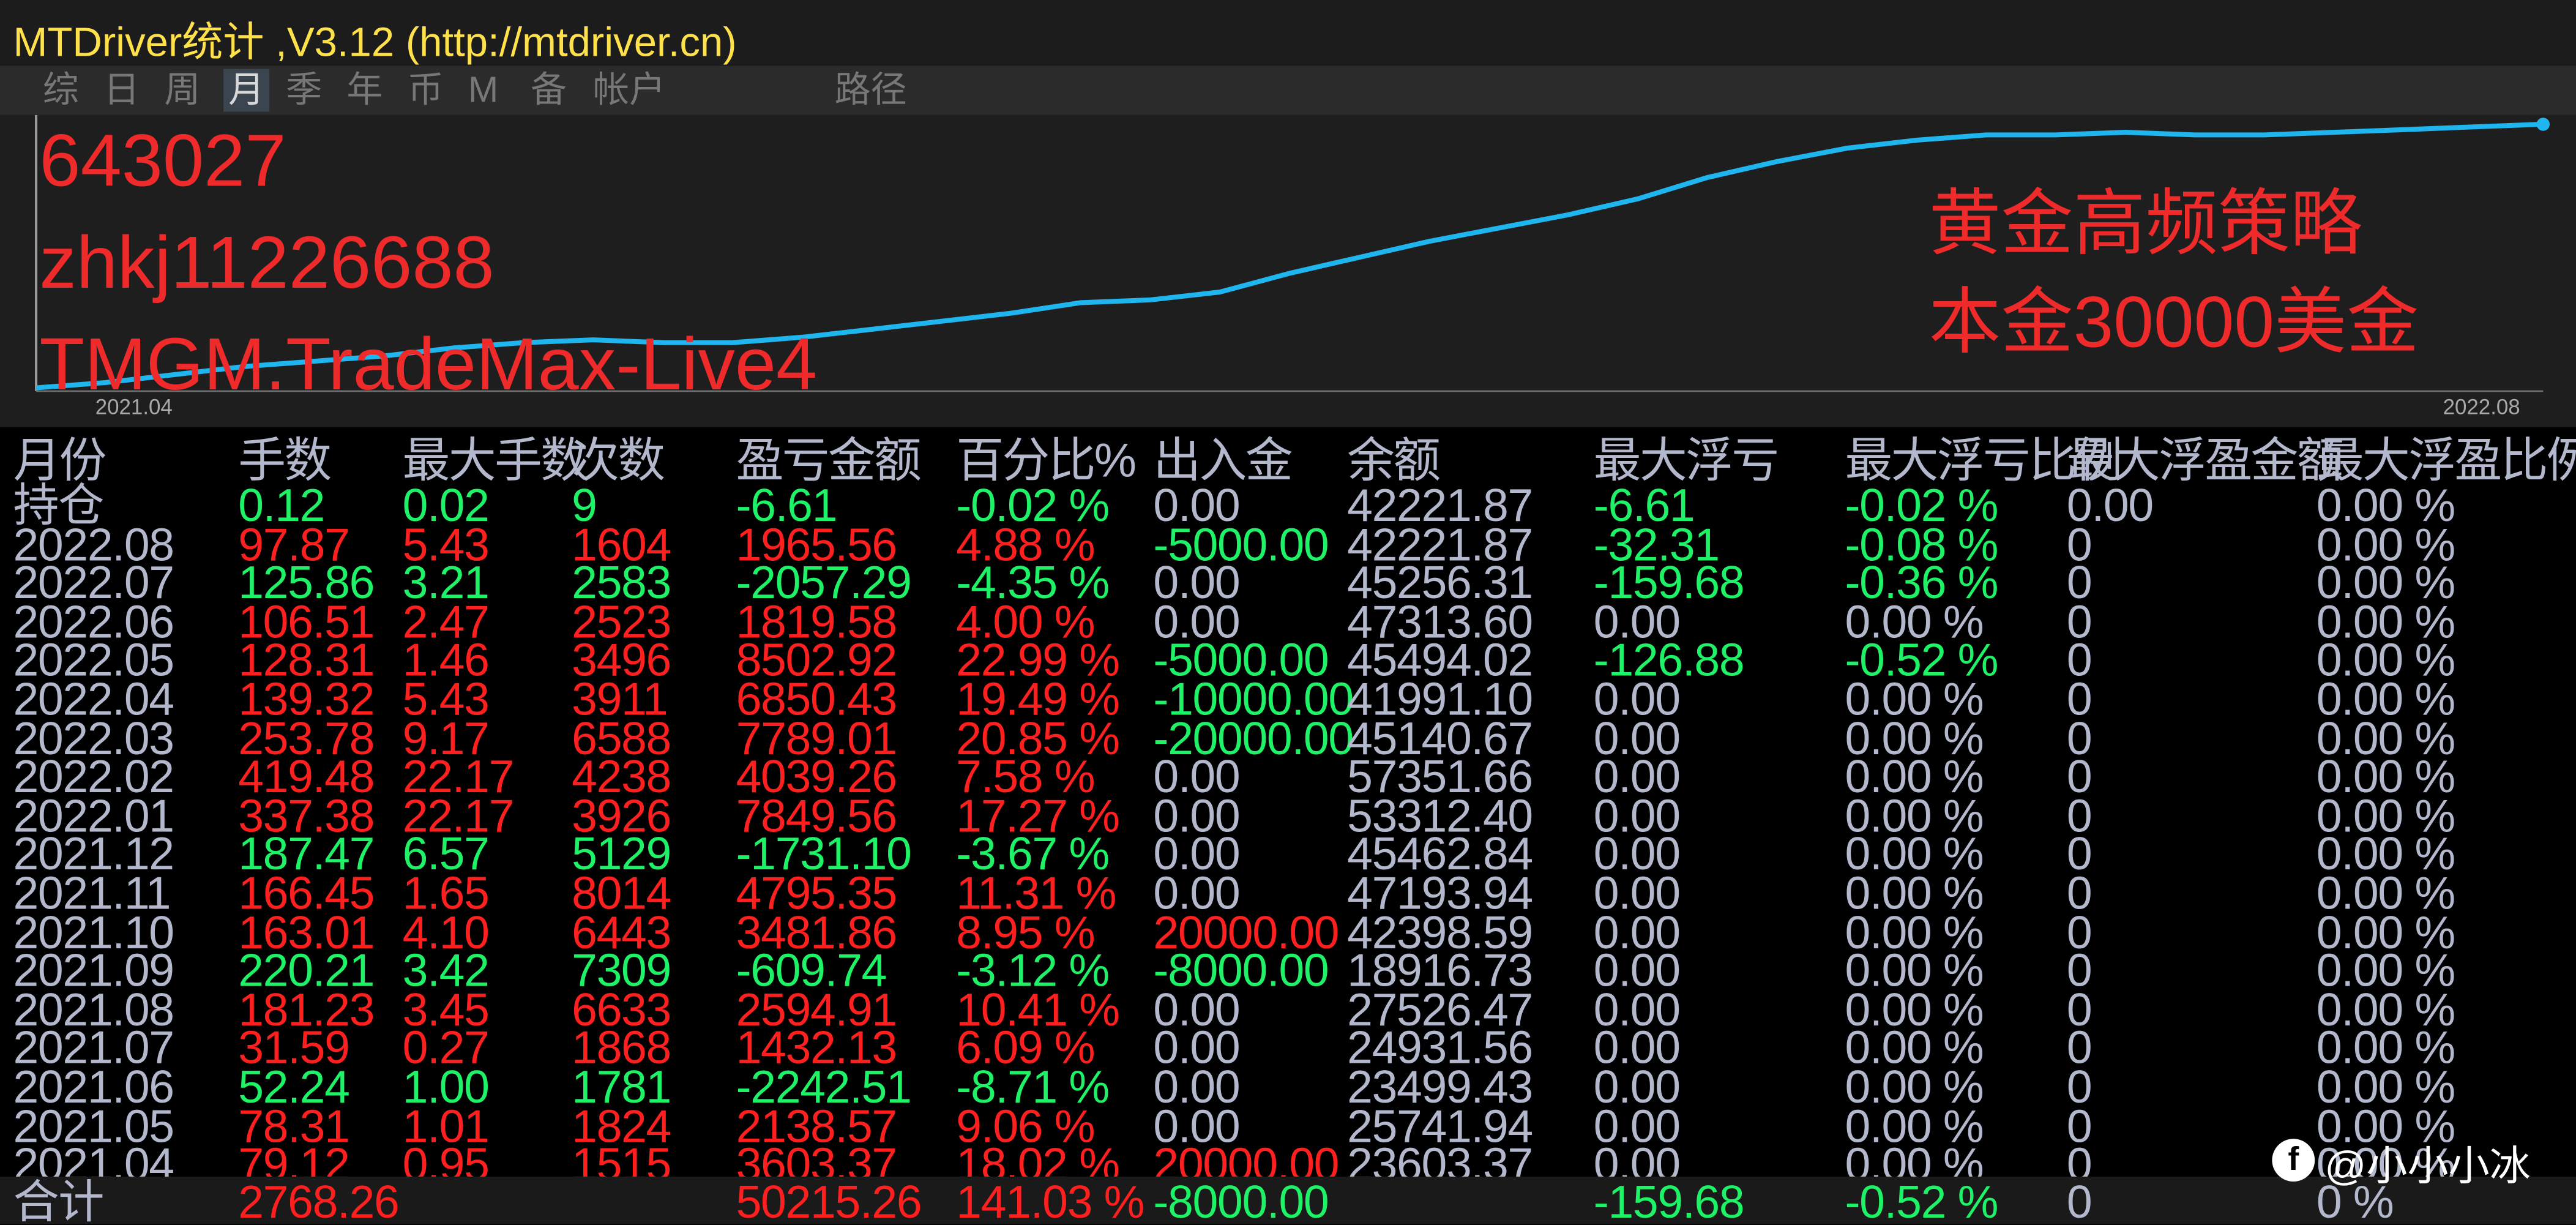 The image size is (2576, 1225). What do you see at coordinates (429, 364) in the screenshot?
I see `server-name: TMGM.TradeMax-Live4` at bounding box center [429, 364].